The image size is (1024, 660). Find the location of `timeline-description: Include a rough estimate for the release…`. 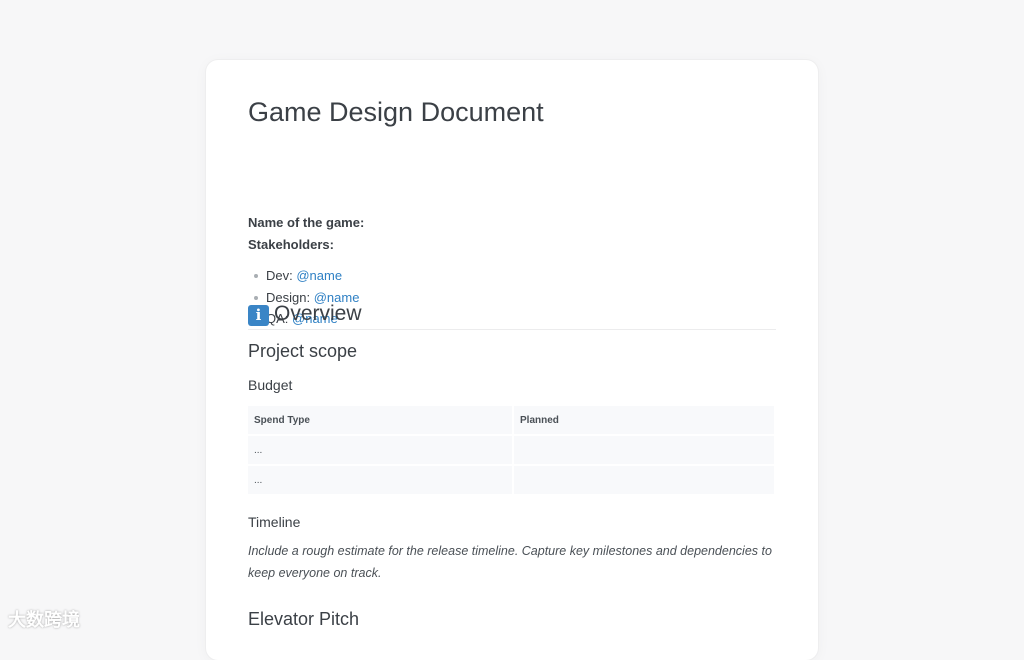

timeline-description: Include a rough estimate for the release… is located at coordinates (510, 562).